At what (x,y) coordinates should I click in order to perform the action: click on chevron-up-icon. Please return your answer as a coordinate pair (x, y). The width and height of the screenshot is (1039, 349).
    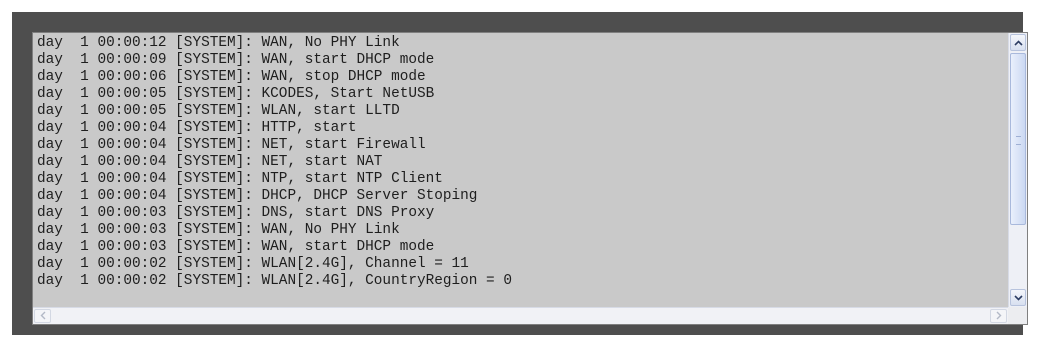
    Looking at the image, I should click on (1018, 43).